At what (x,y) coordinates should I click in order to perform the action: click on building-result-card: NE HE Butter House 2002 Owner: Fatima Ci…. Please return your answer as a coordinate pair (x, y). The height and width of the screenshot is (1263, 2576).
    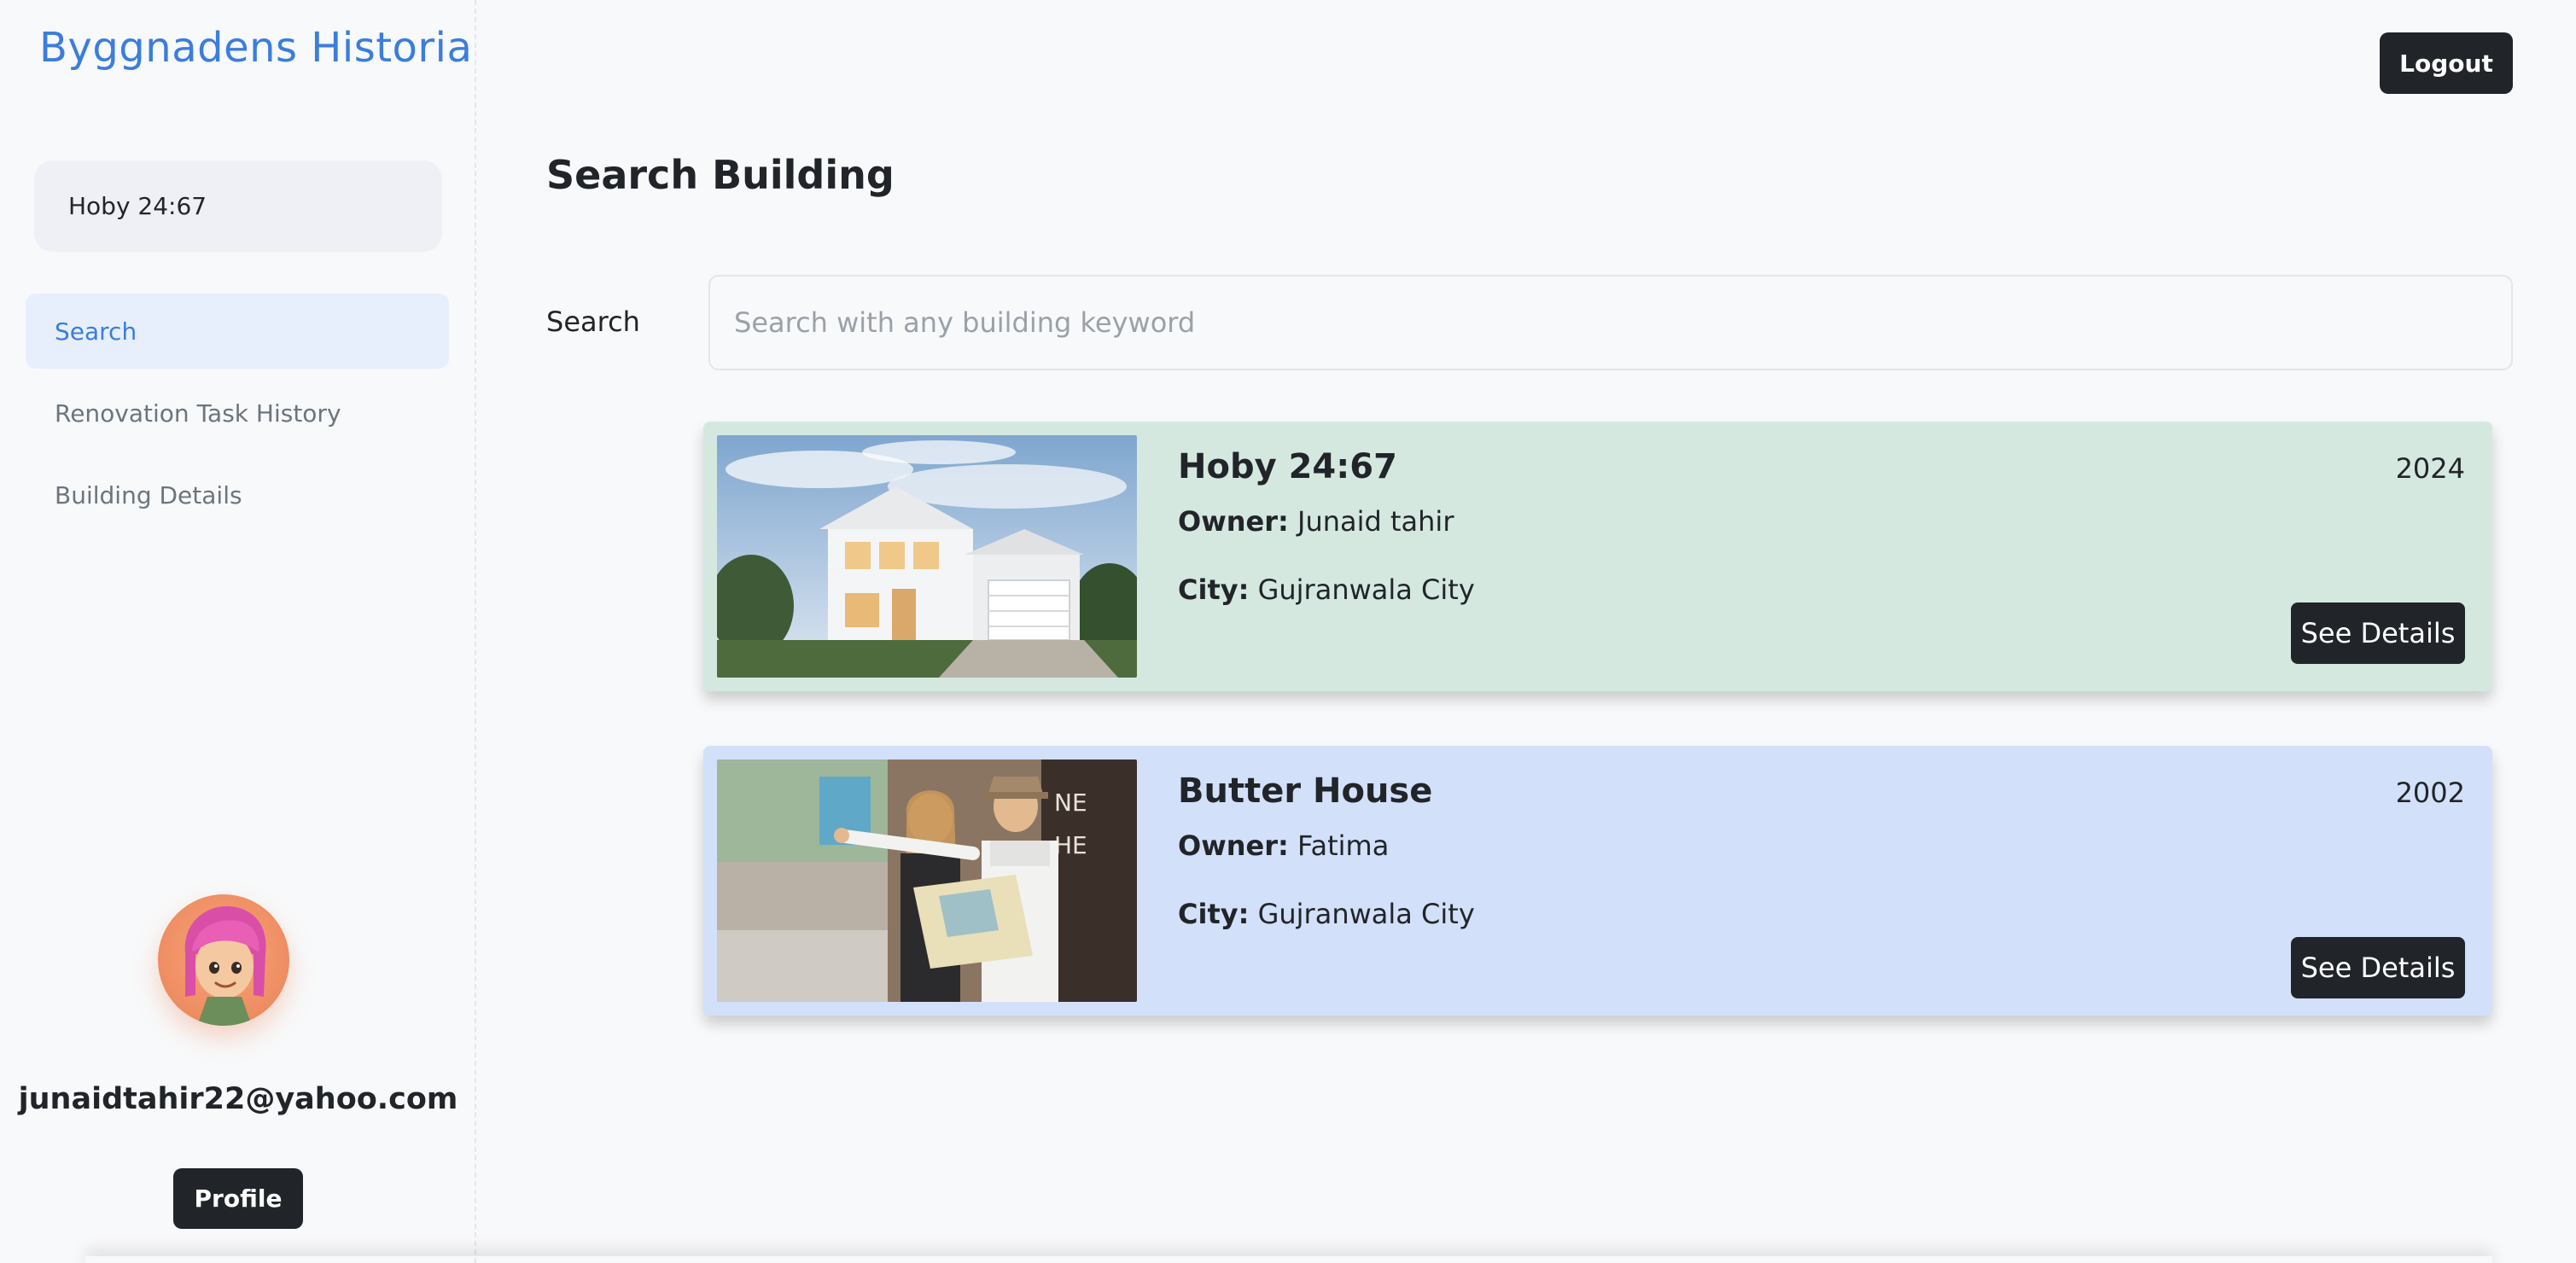
    Looking at the image, I should click on (1597, 881).